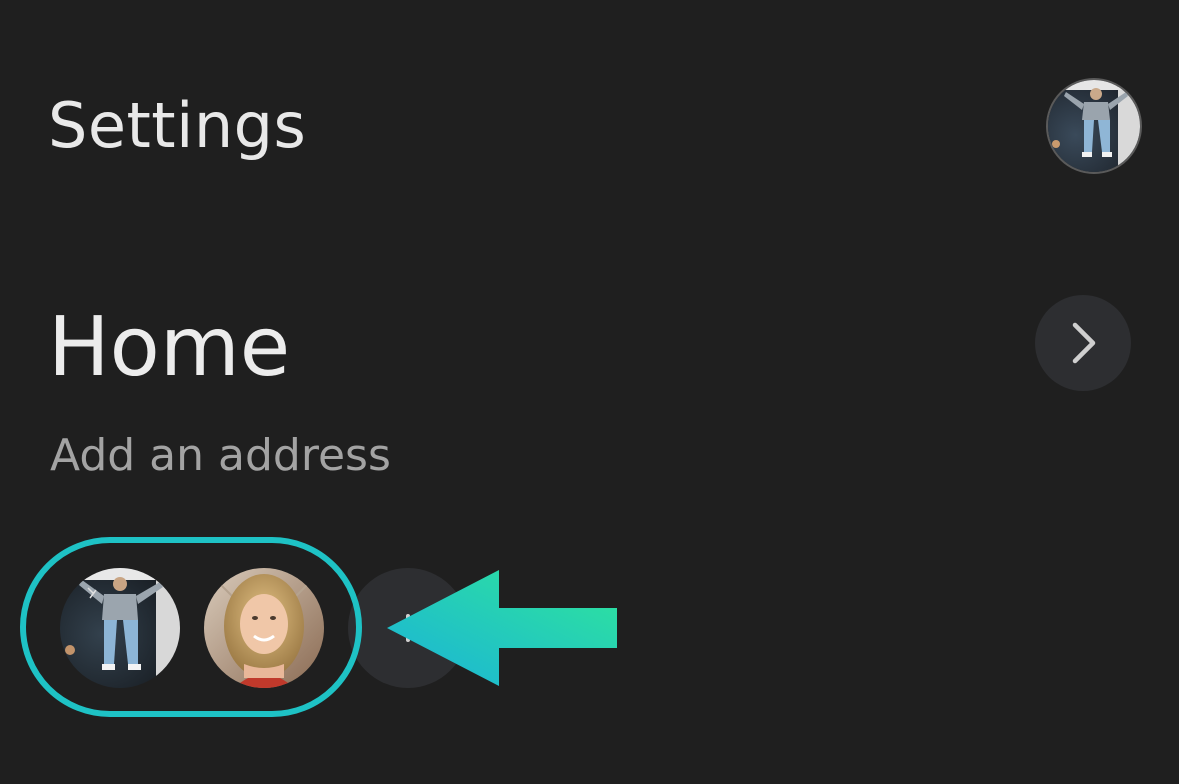  I want to click on page-title: Settings, so click(177, 125).